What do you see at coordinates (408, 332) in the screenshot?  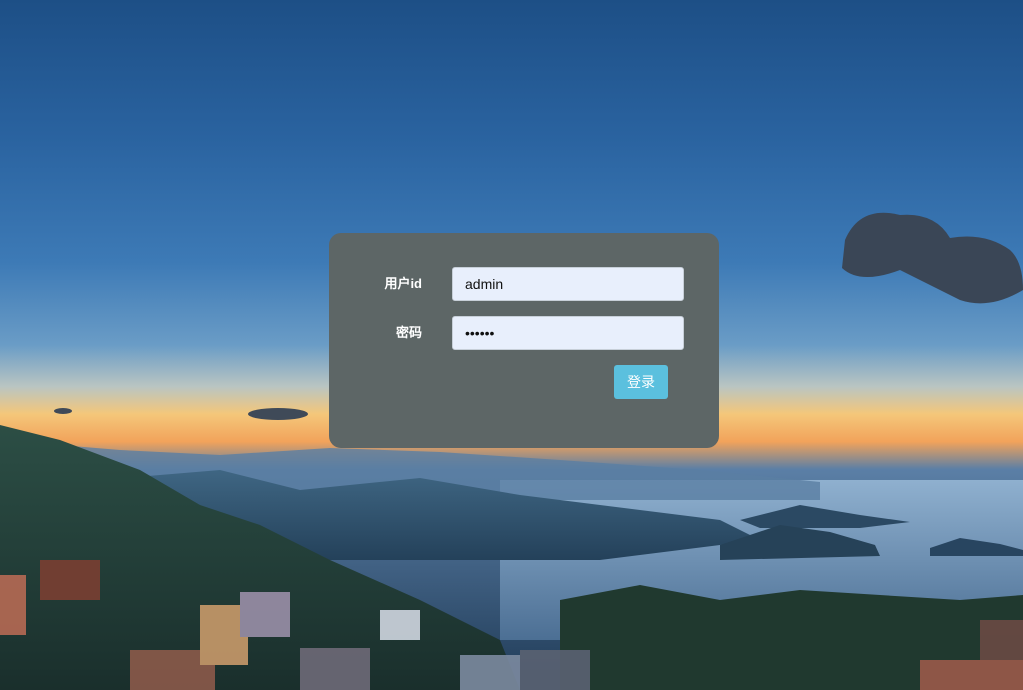 I see `password-label: 密码` at bounding box center [408, 332].